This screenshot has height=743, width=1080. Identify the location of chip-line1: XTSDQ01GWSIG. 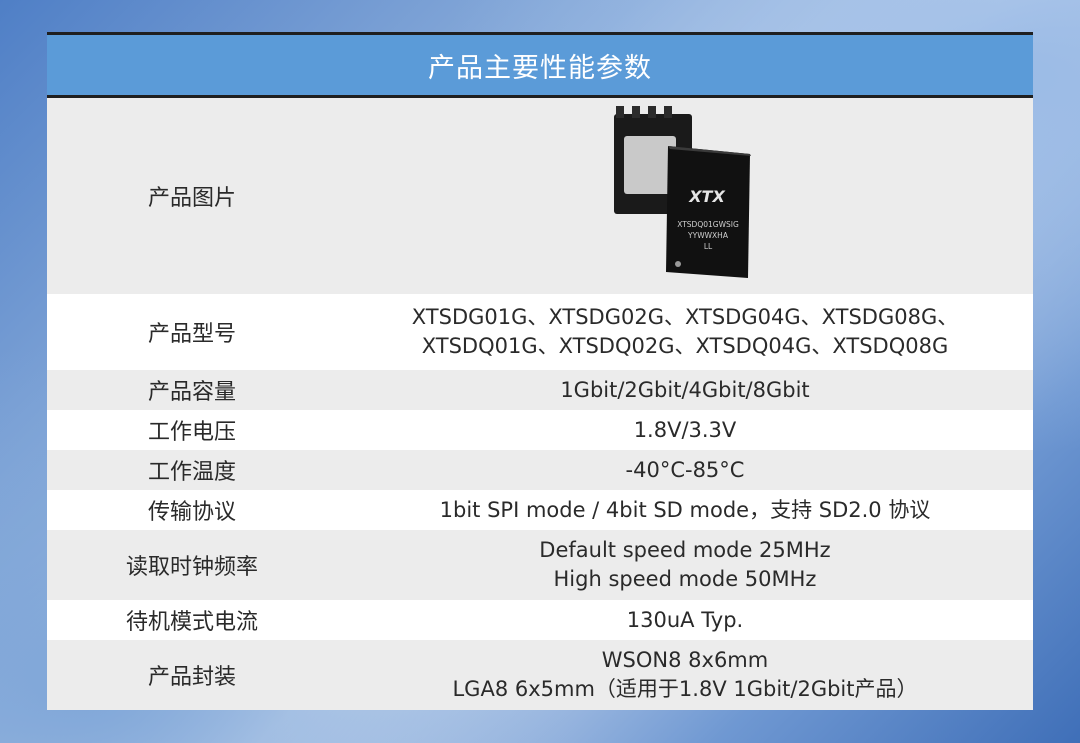
(708, 224).